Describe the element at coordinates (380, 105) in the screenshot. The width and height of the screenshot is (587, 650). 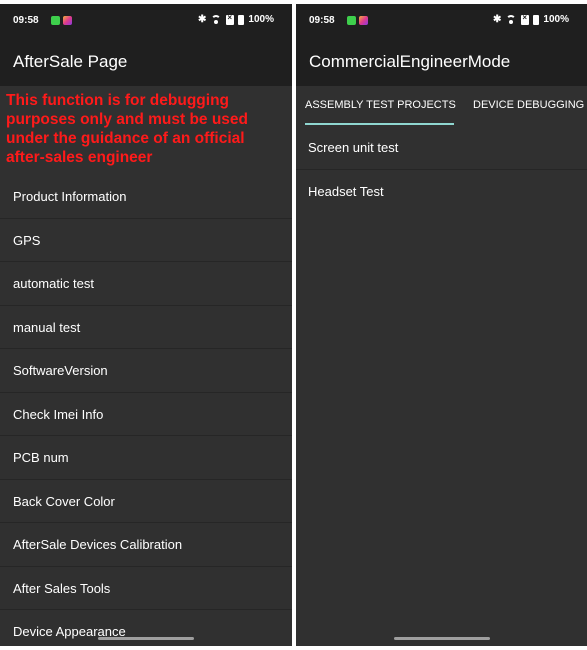
I see `tab-assembly-test-projects: ASSEMBLY TEST PROJECTS` at that location.